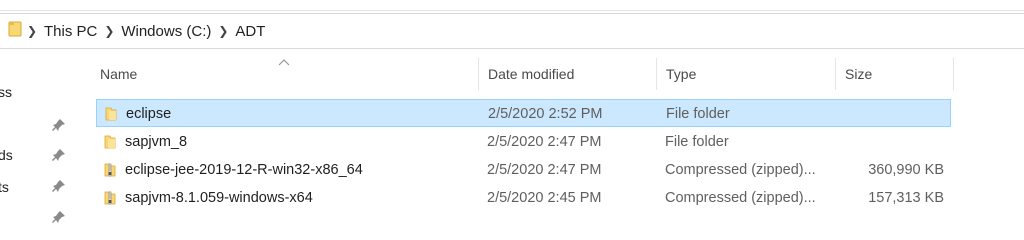  Describe the element at coordinates (166, 31) in the screenshot. I see `breadcrumb-windows-c: Windows (C:)` at that location.